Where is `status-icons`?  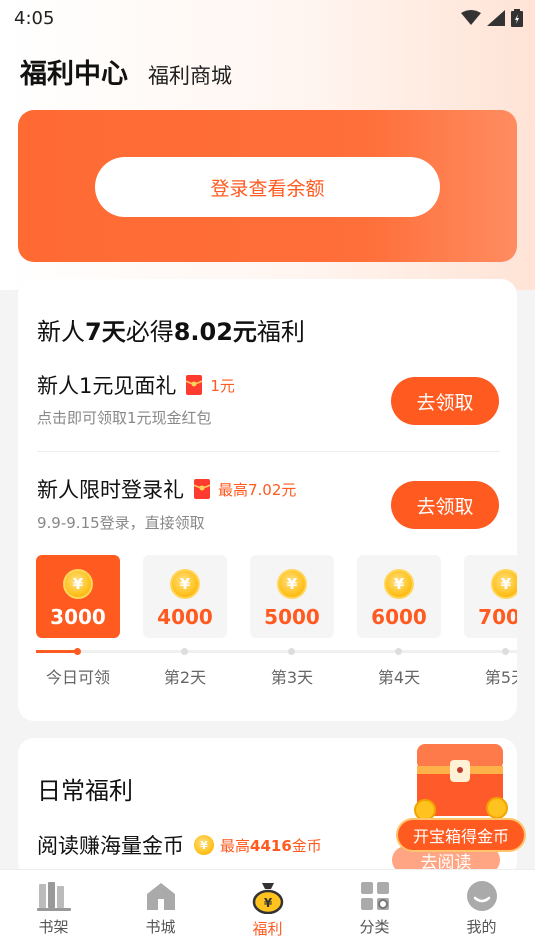 status-icons is located at coordinates (492, 18).